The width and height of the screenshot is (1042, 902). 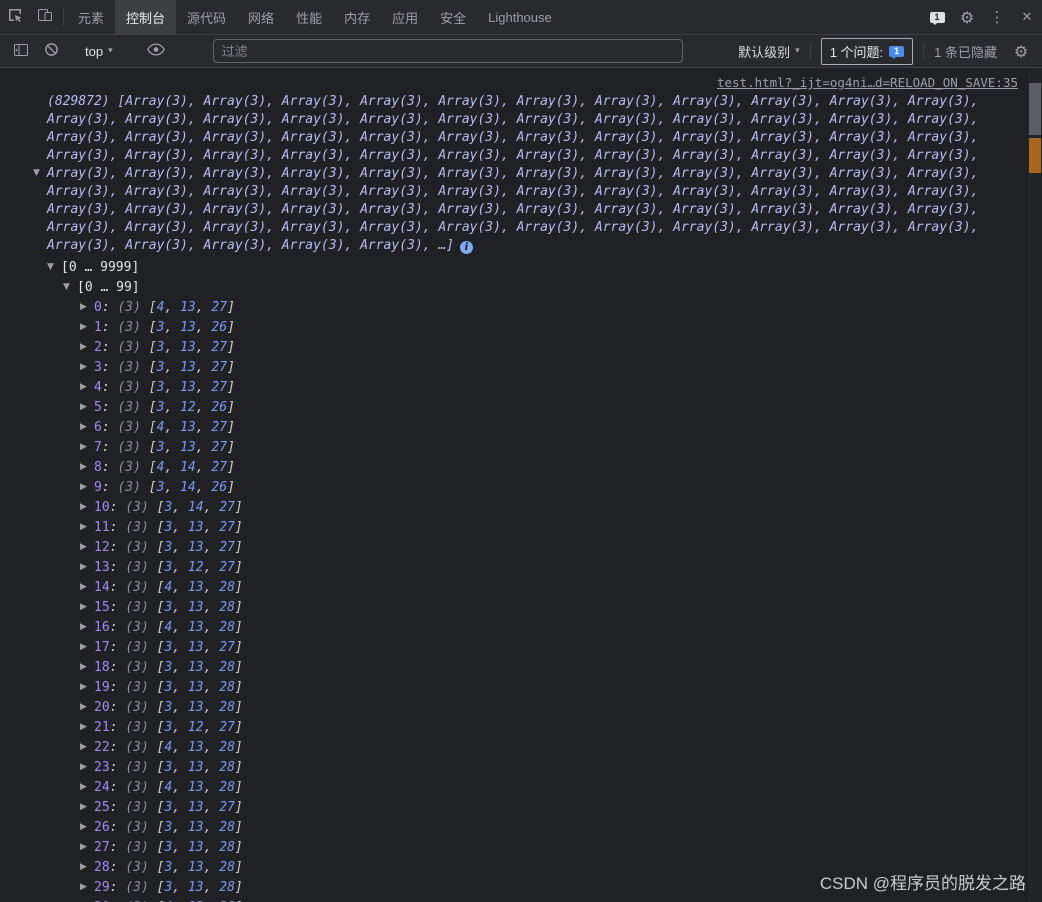 I want to click on tab-memory: 内存, so click(x=357, y=17).